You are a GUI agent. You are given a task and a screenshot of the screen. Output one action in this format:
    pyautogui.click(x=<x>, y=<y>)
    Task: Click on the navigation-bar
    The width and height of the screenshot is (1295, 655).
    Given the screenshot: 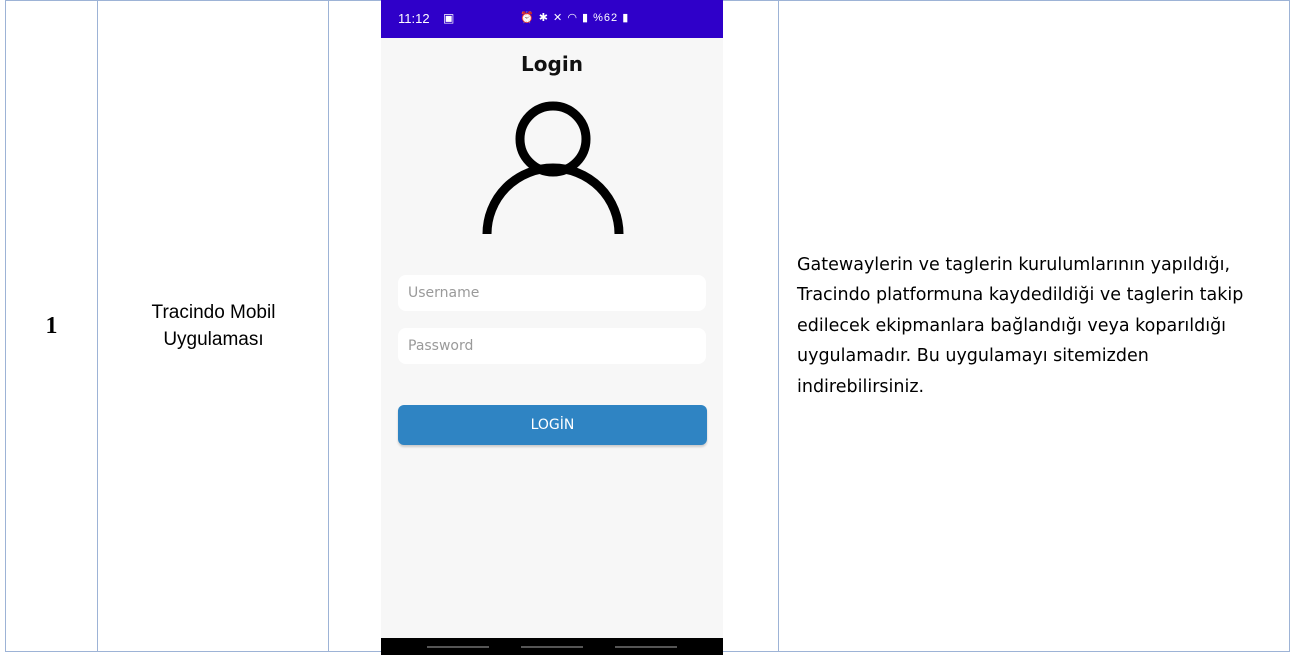 What is the action you would take?
    pyautogui.click(x=552, y=646)
    